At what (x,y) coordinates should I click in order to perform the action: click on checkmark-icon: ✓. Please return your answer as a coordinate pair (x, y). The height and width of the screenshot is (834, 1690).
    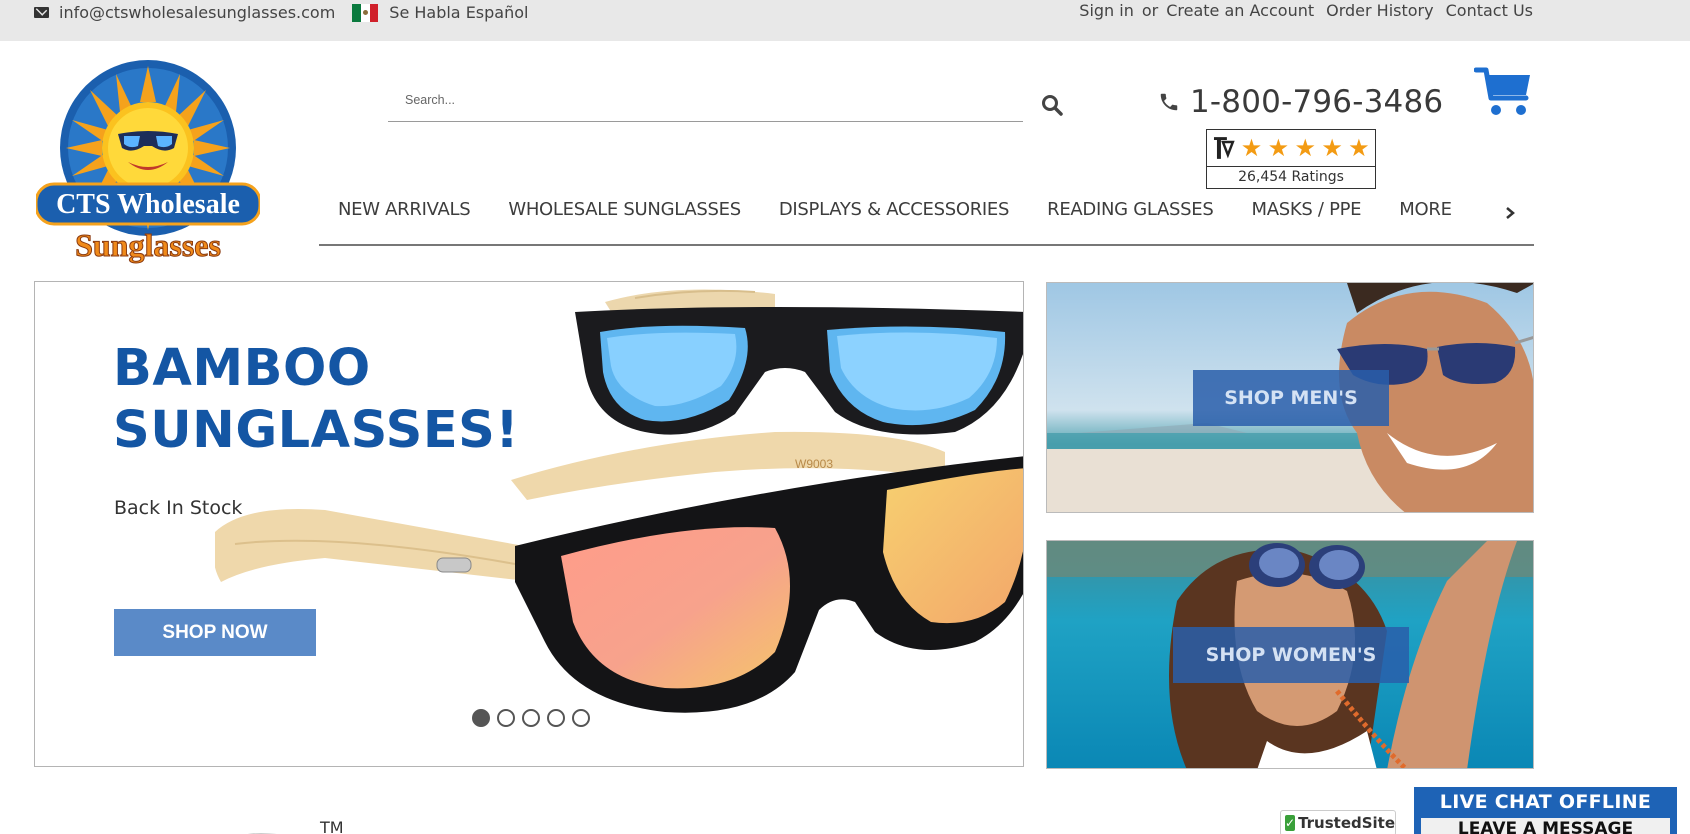
    Looking at the image, I should click on (1290, 823).